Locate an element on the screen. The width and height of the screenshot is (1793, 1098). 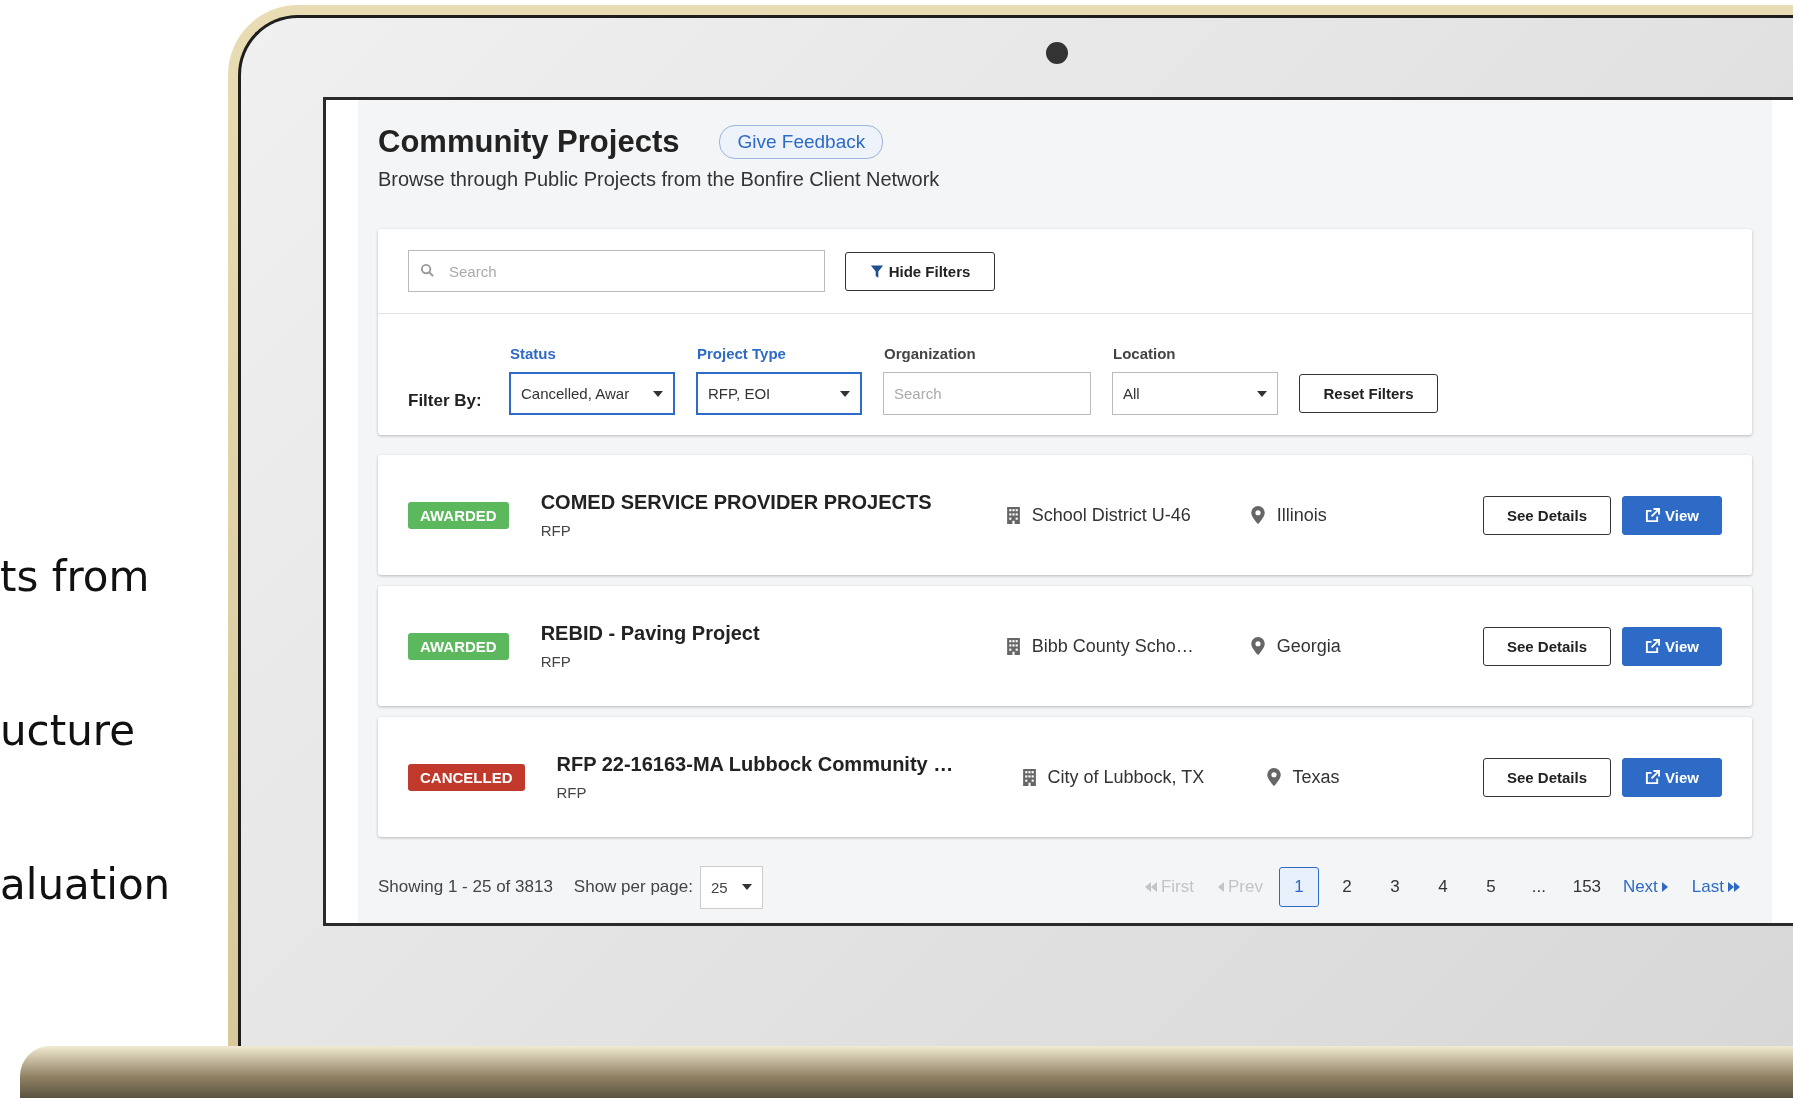
filter-icon is located at coordinates (876, 271).